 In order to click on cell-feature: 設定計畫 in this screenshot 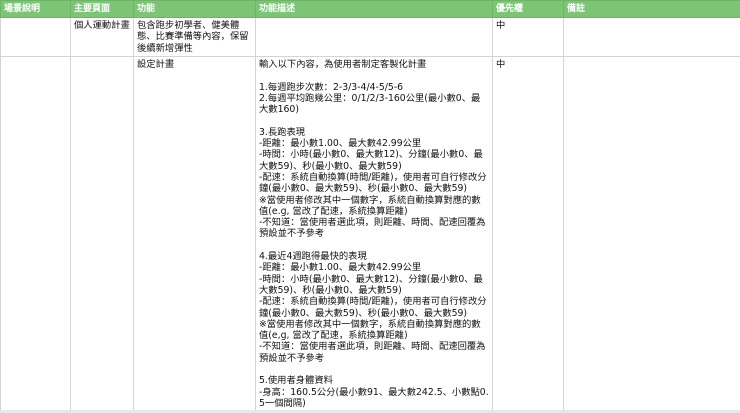, I will do `click(194, 233)`.